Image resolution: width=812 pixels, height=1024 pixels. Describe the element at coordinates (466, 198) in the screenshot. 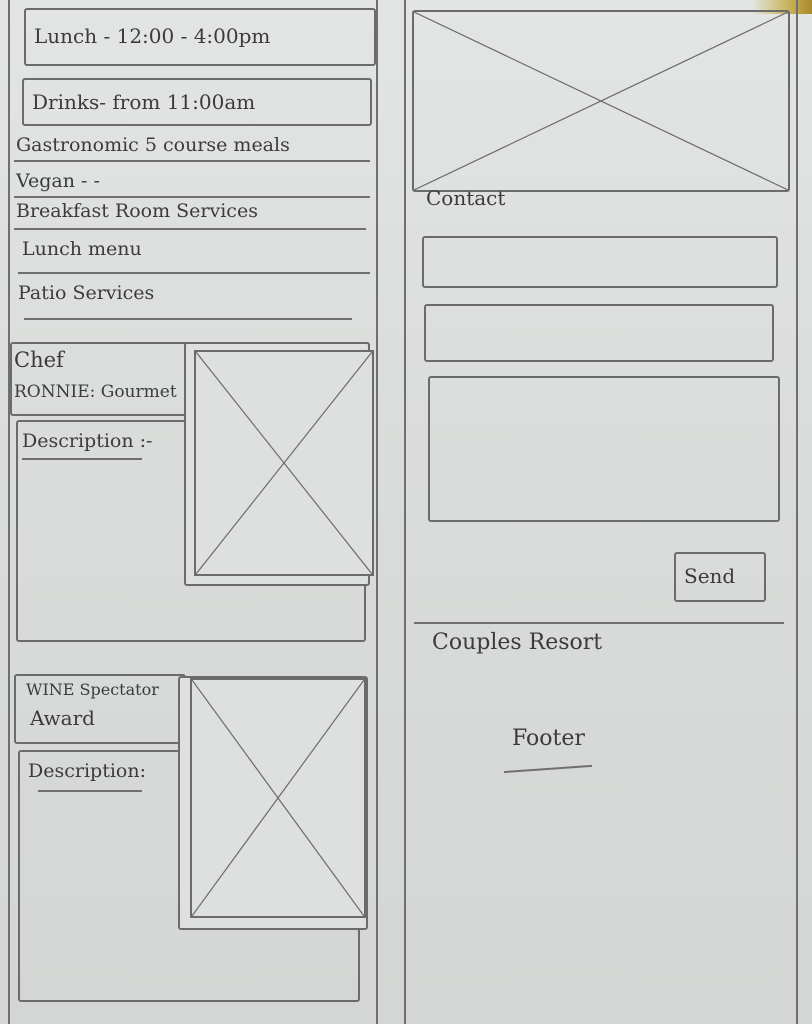

I see `contact-heading: Contact` at that location.